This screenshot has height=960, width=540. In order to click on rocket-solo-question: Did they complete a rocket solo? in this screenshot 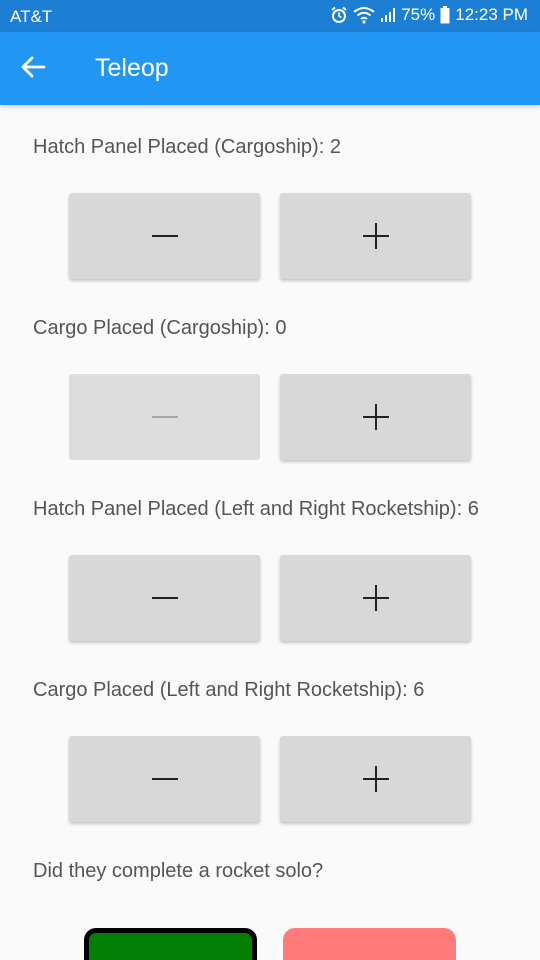, I will do `click(178, 871)`.